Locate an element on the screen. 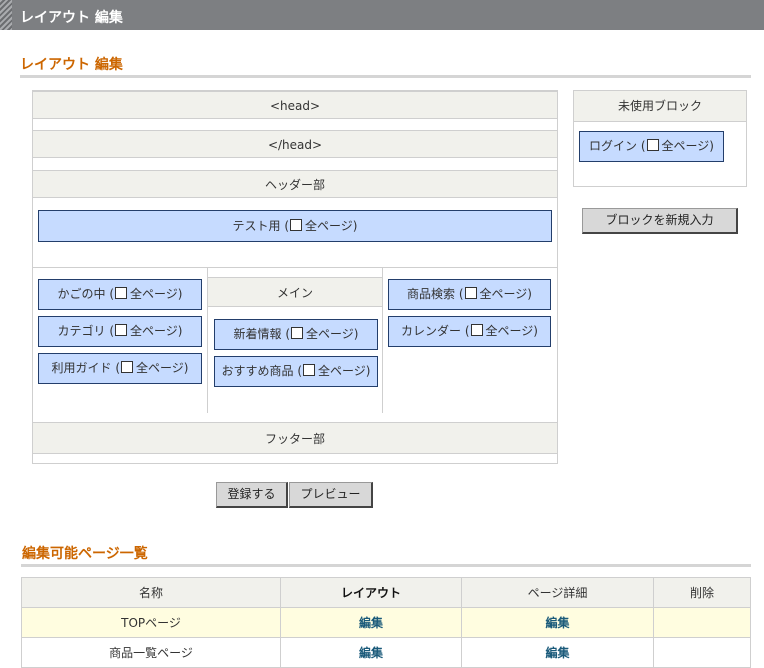 This screenshot has width=764, height=668. table-header-row: 名称 レイアウト ページ詳細 削除 is located at coordinates (386, 592).